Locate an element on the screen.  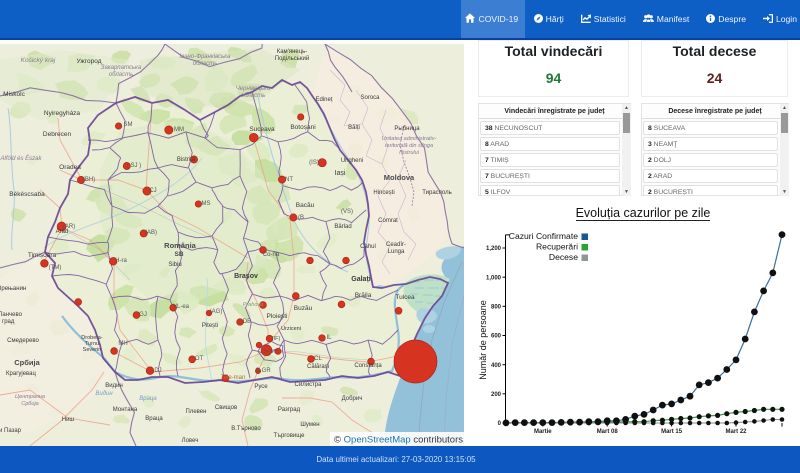
svg-text: Martie is located at coordinates (543, 432).